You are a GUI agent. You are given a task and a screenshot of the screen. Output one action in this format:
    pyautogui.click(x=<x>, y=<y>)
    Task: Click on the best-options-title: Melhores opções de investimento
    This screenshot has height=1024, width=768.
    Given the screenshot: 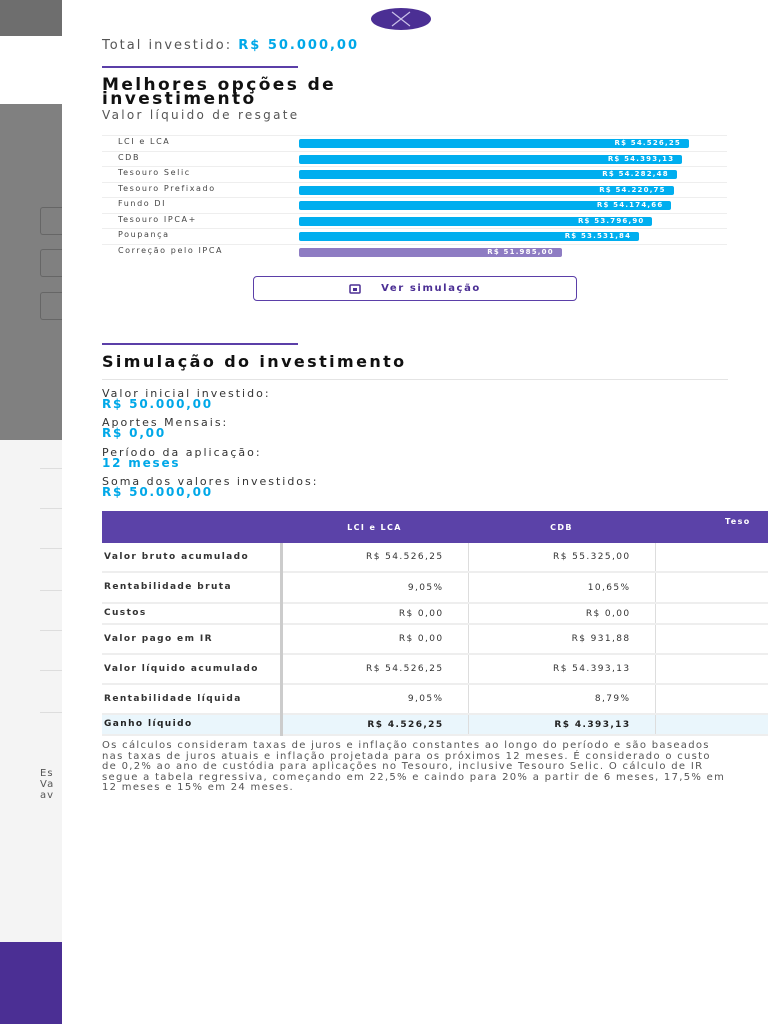 What is the action you would take?
    pyautogui.click(x=219, y=92)
    